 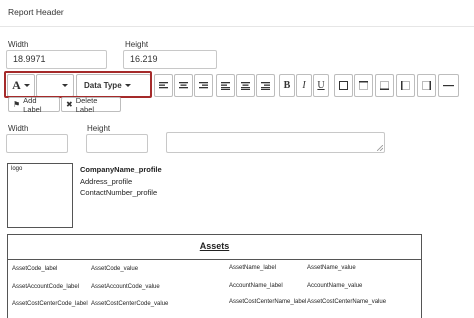 What do you see at coordinates (137, 44) in the screenshot?
I see `height-label: Height` at bounding box center [137, 44].